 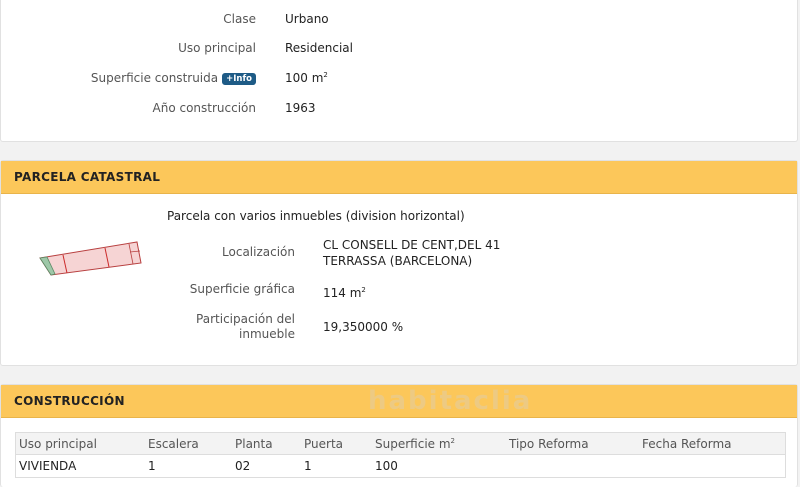 I want to click on col-planta: Planta, so click(x=254, y=444).